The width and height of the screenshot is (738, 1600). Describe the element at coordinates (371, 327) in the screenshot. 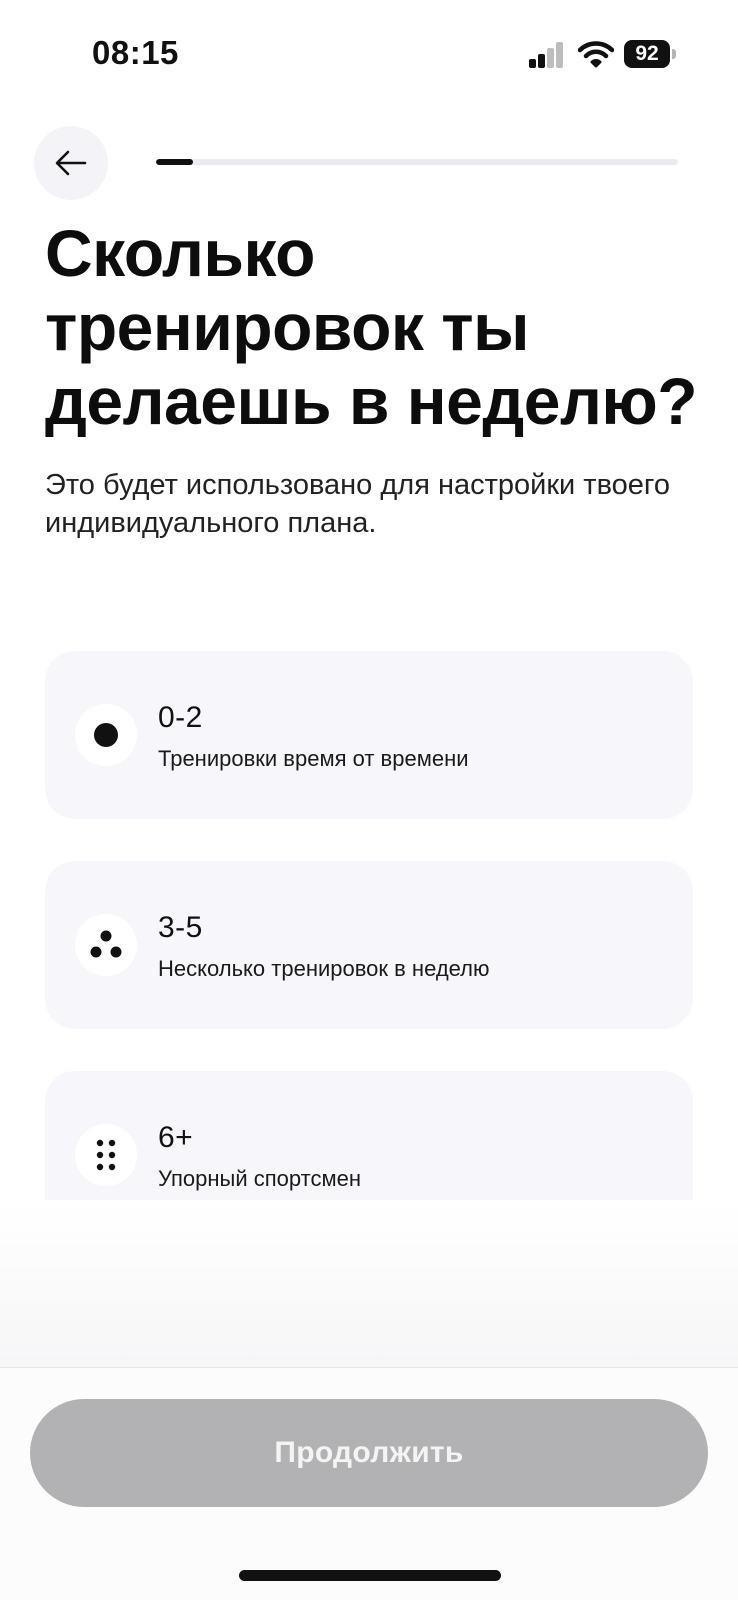

I see `page-title: Сколько тренировок ты делаешь в неделю?` at that location.